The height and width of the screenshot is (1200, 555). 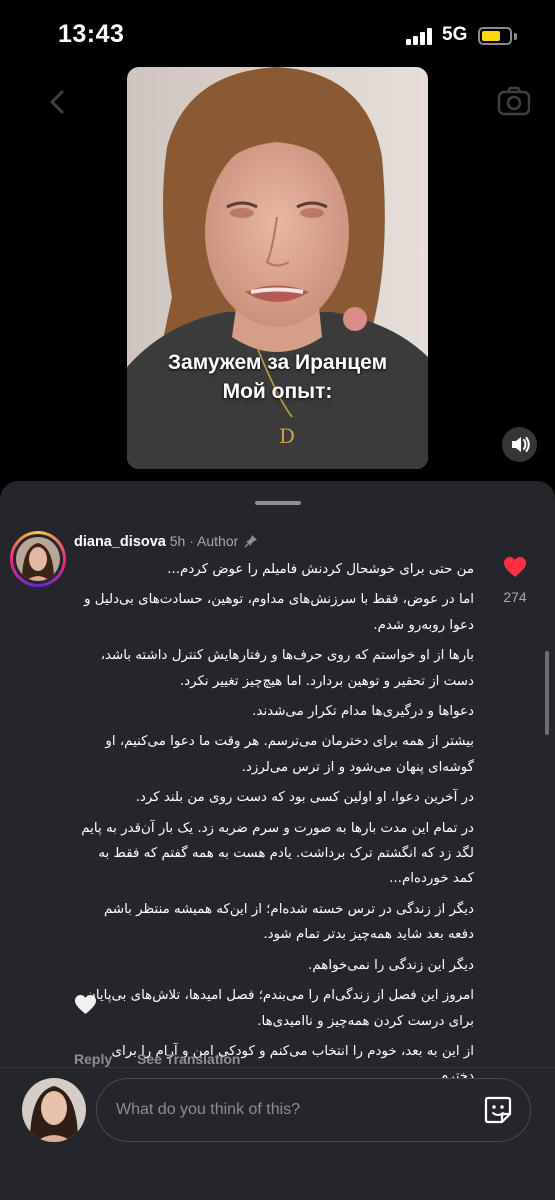 I want to click on comment-input: What do you think of this?, so click(x=313, y=1110).